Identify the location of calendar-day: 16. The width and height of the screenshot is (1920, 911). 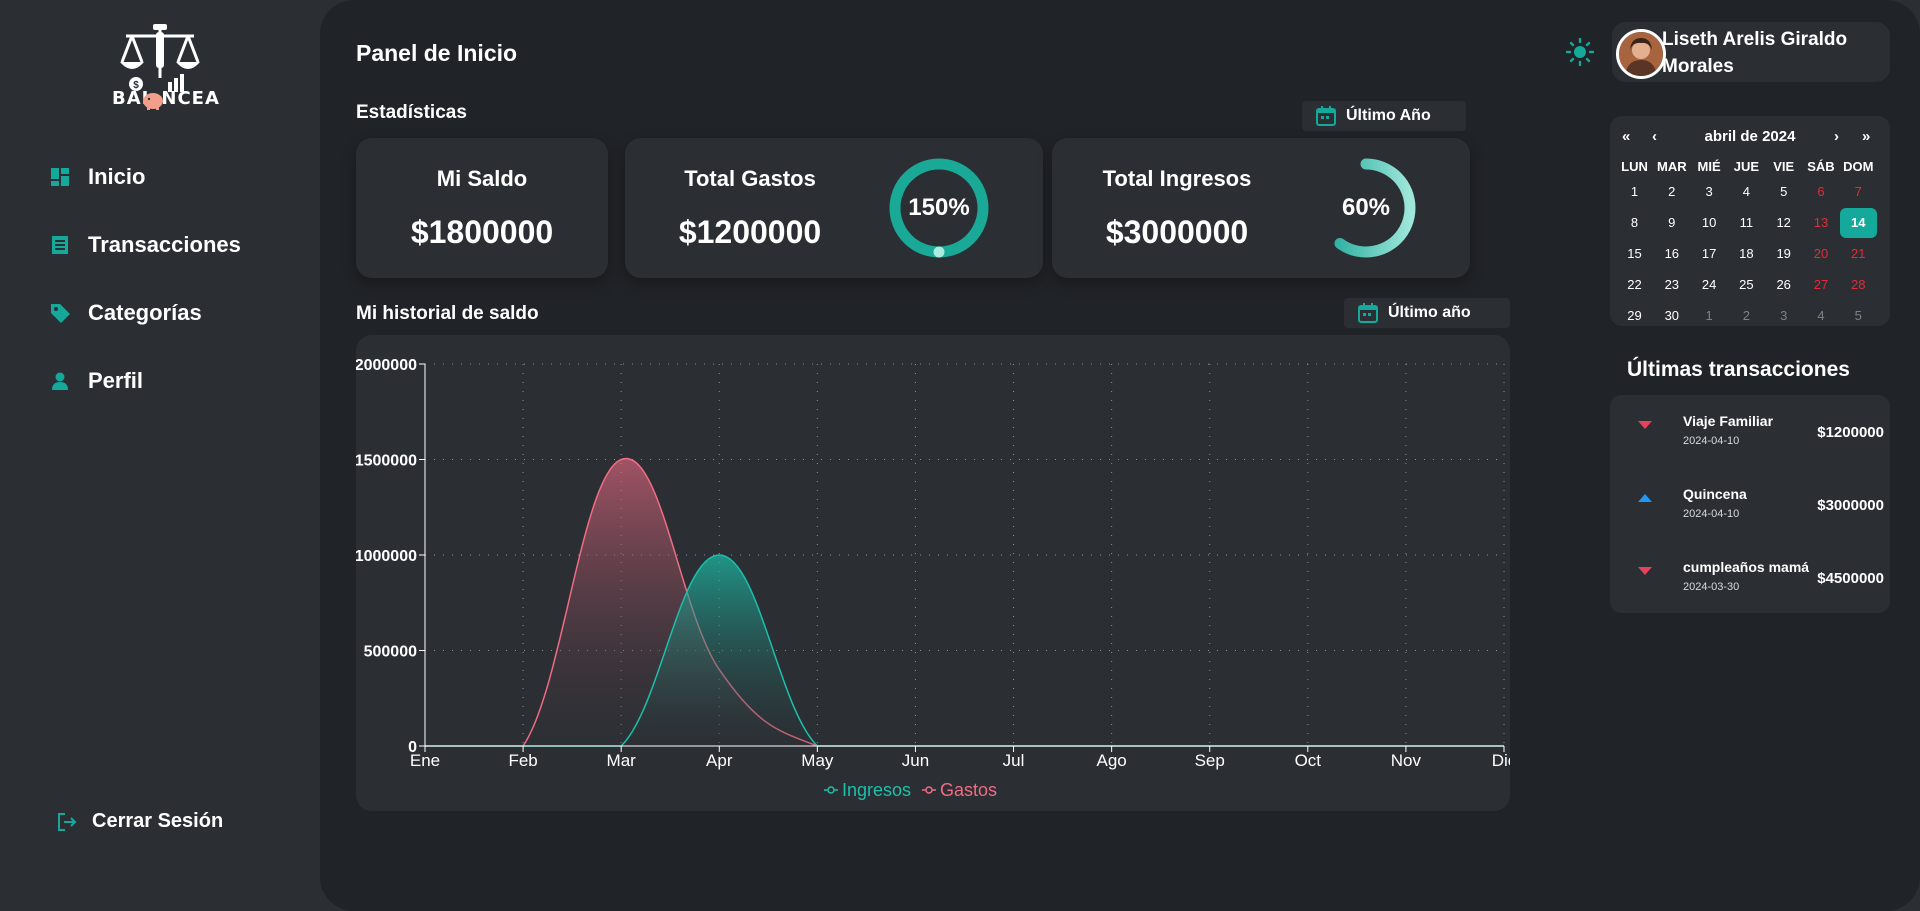
(1671, 253).